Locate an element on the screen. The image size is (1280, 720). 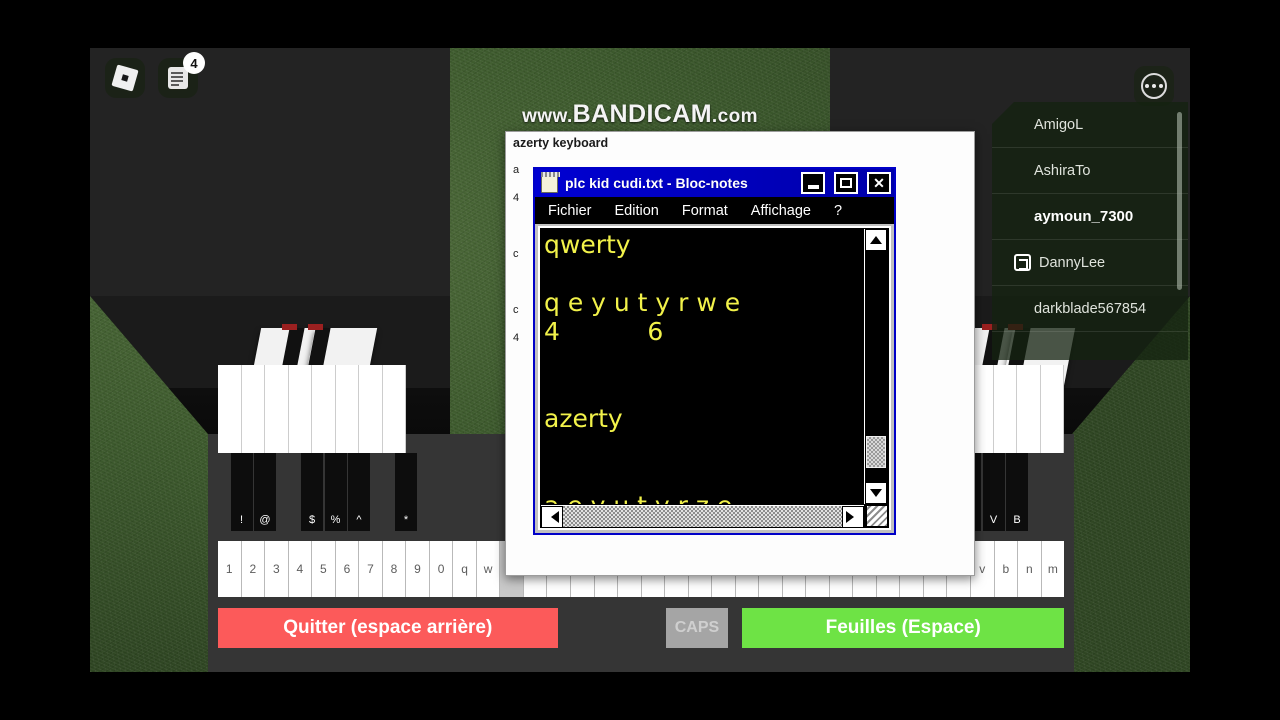
piano-black-key-@: @ is located at coordinates (265, 492).